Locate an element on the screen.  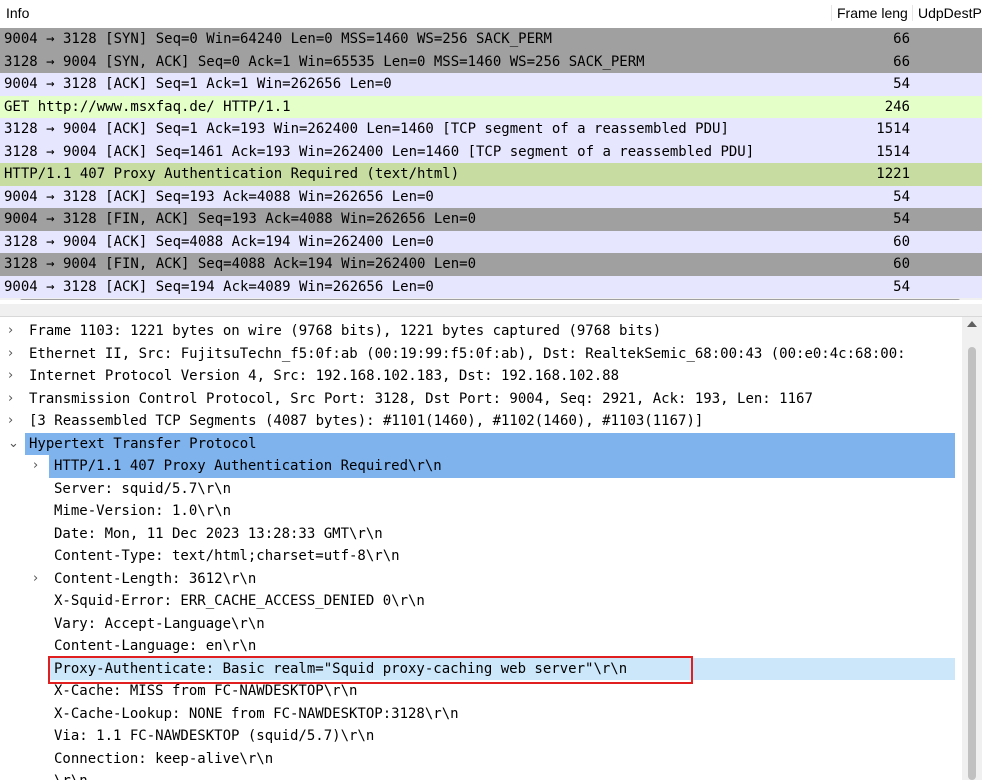
tree-node-label: Content-Length: 3612\r\n is located at coordinates (155, 578).